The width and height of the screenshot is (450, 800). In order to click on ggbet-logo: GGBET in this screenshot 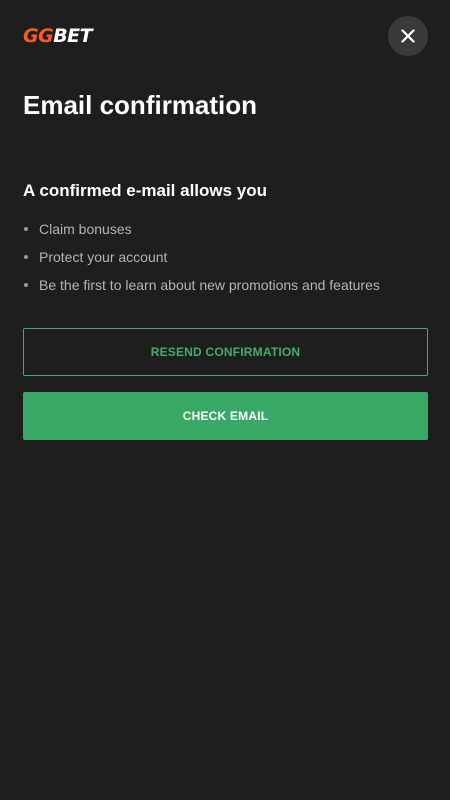, I will do `click(58, 36)`.